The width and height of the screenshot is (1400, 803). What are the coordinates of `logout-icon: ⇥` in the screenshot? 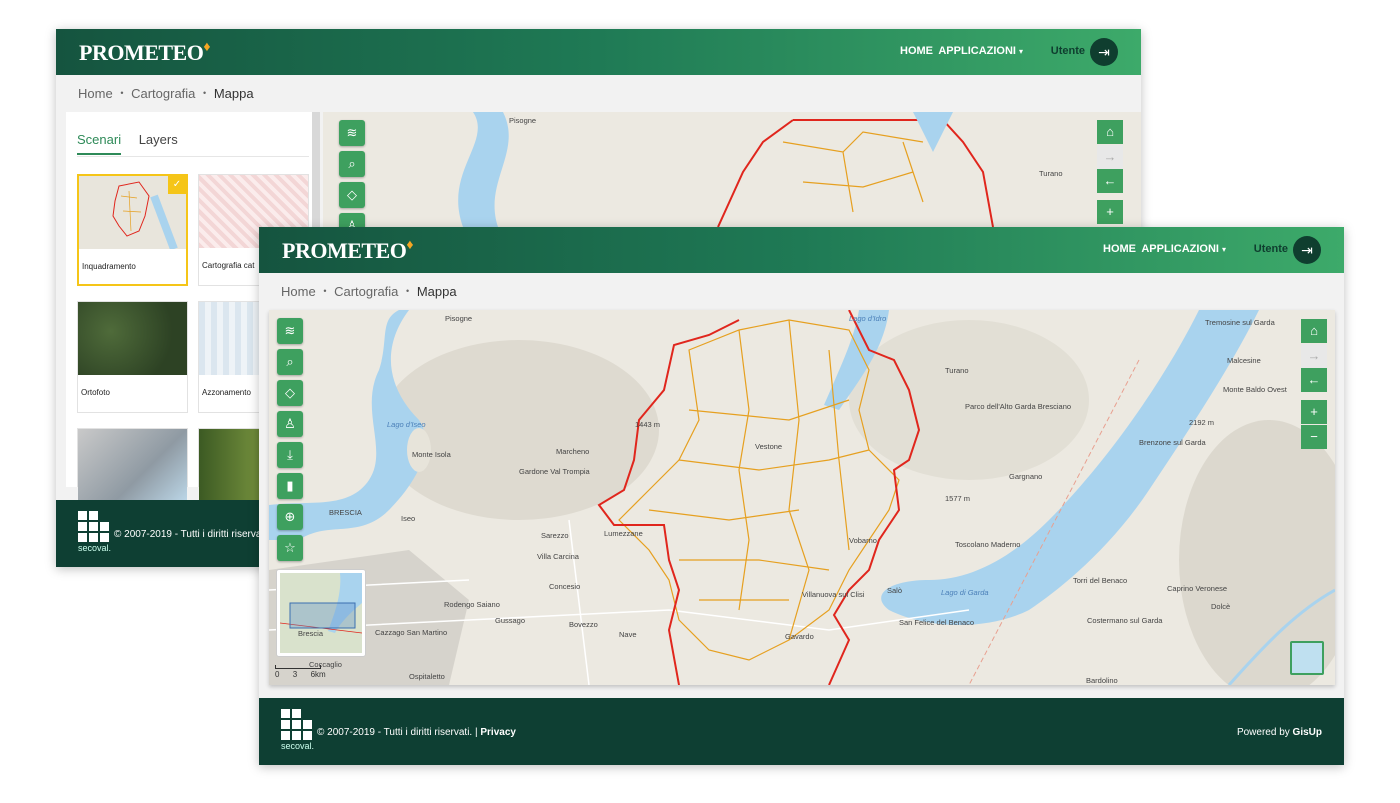 It's located at (1307, 250).